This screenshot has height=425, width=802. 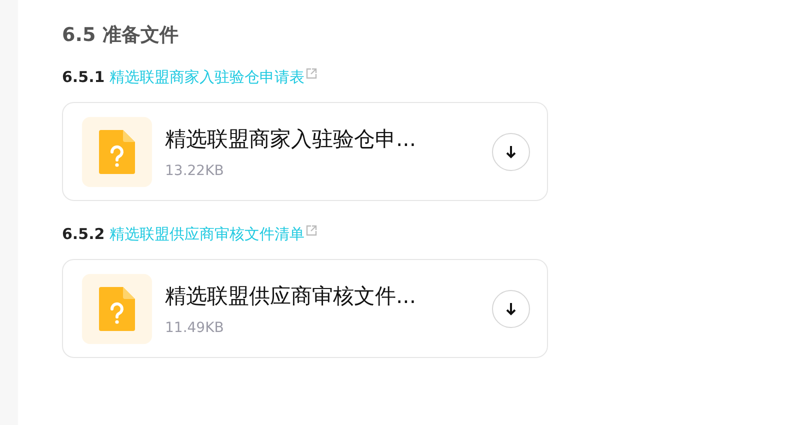 What do you see at coordinates (195, 170) in the screenshot?
I see `file-size: 13.22KB` at bounding box center [195, 170].